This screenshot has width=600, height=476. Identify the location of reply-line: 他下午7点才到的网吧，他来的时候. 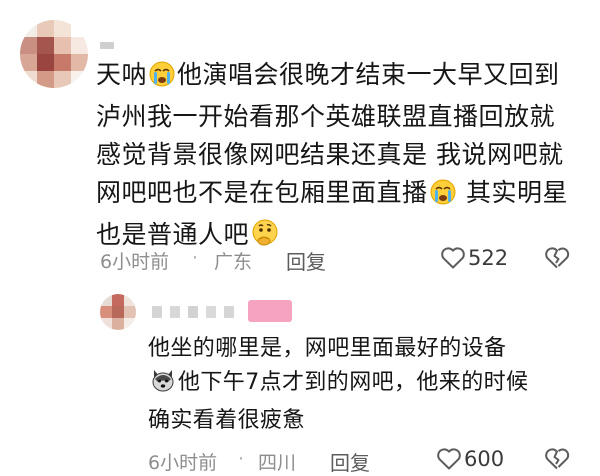
(368, 385).